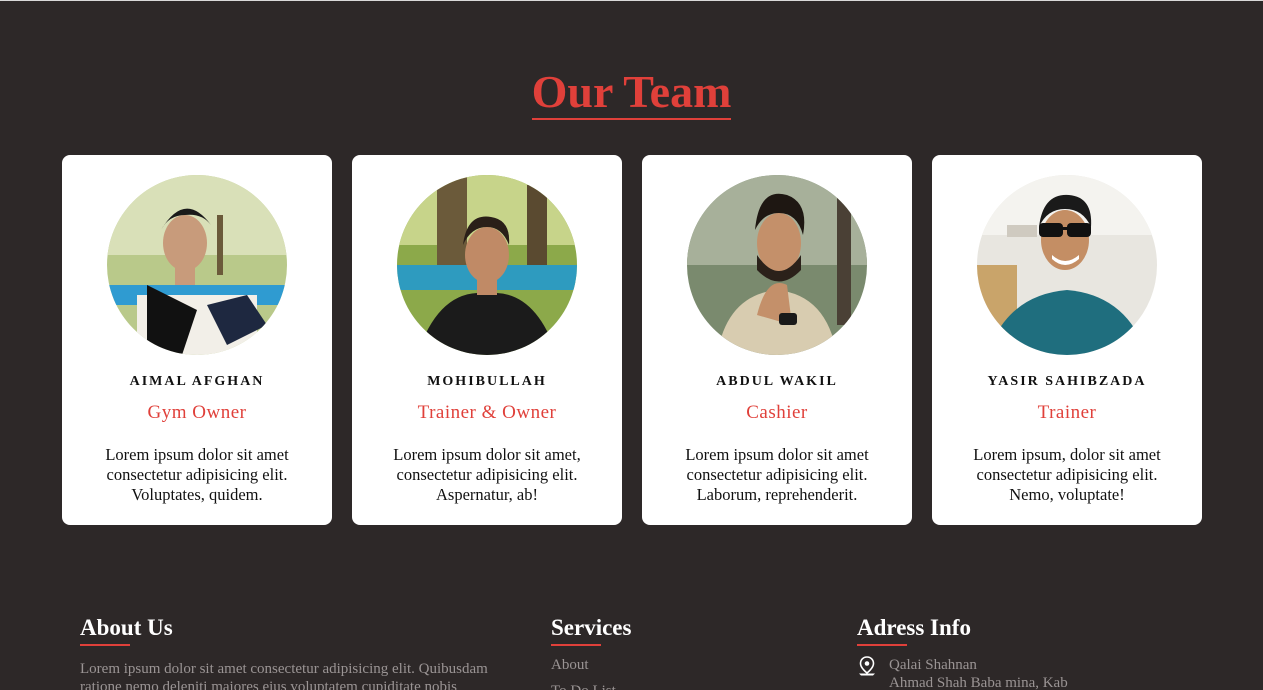 The width and height of the screenshot is (1263, 690). I want to click on footer-link-todo: To Do List, so click(591, 686).